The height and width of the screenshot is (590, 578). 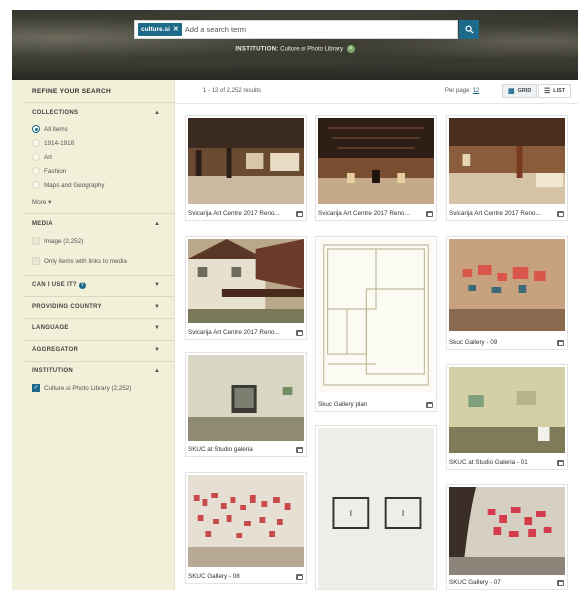 I want to click on search-icon, so click(x=469, y=29).